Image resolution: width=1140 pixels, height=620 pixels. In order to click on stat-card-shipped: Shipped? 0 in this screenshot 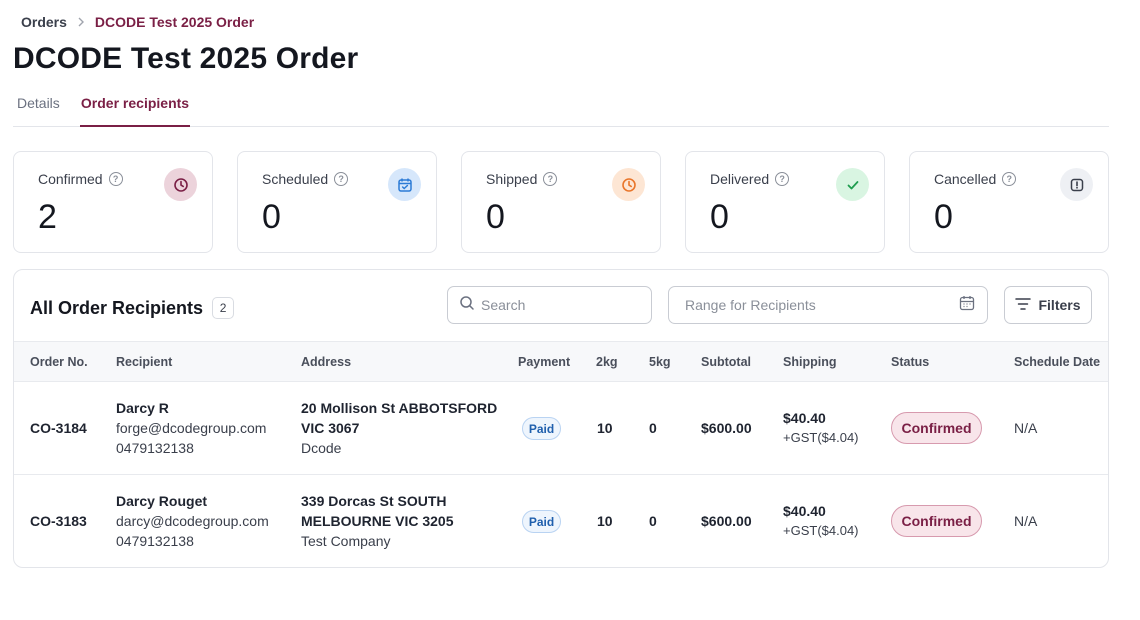, I will do `click(561, 202)`.